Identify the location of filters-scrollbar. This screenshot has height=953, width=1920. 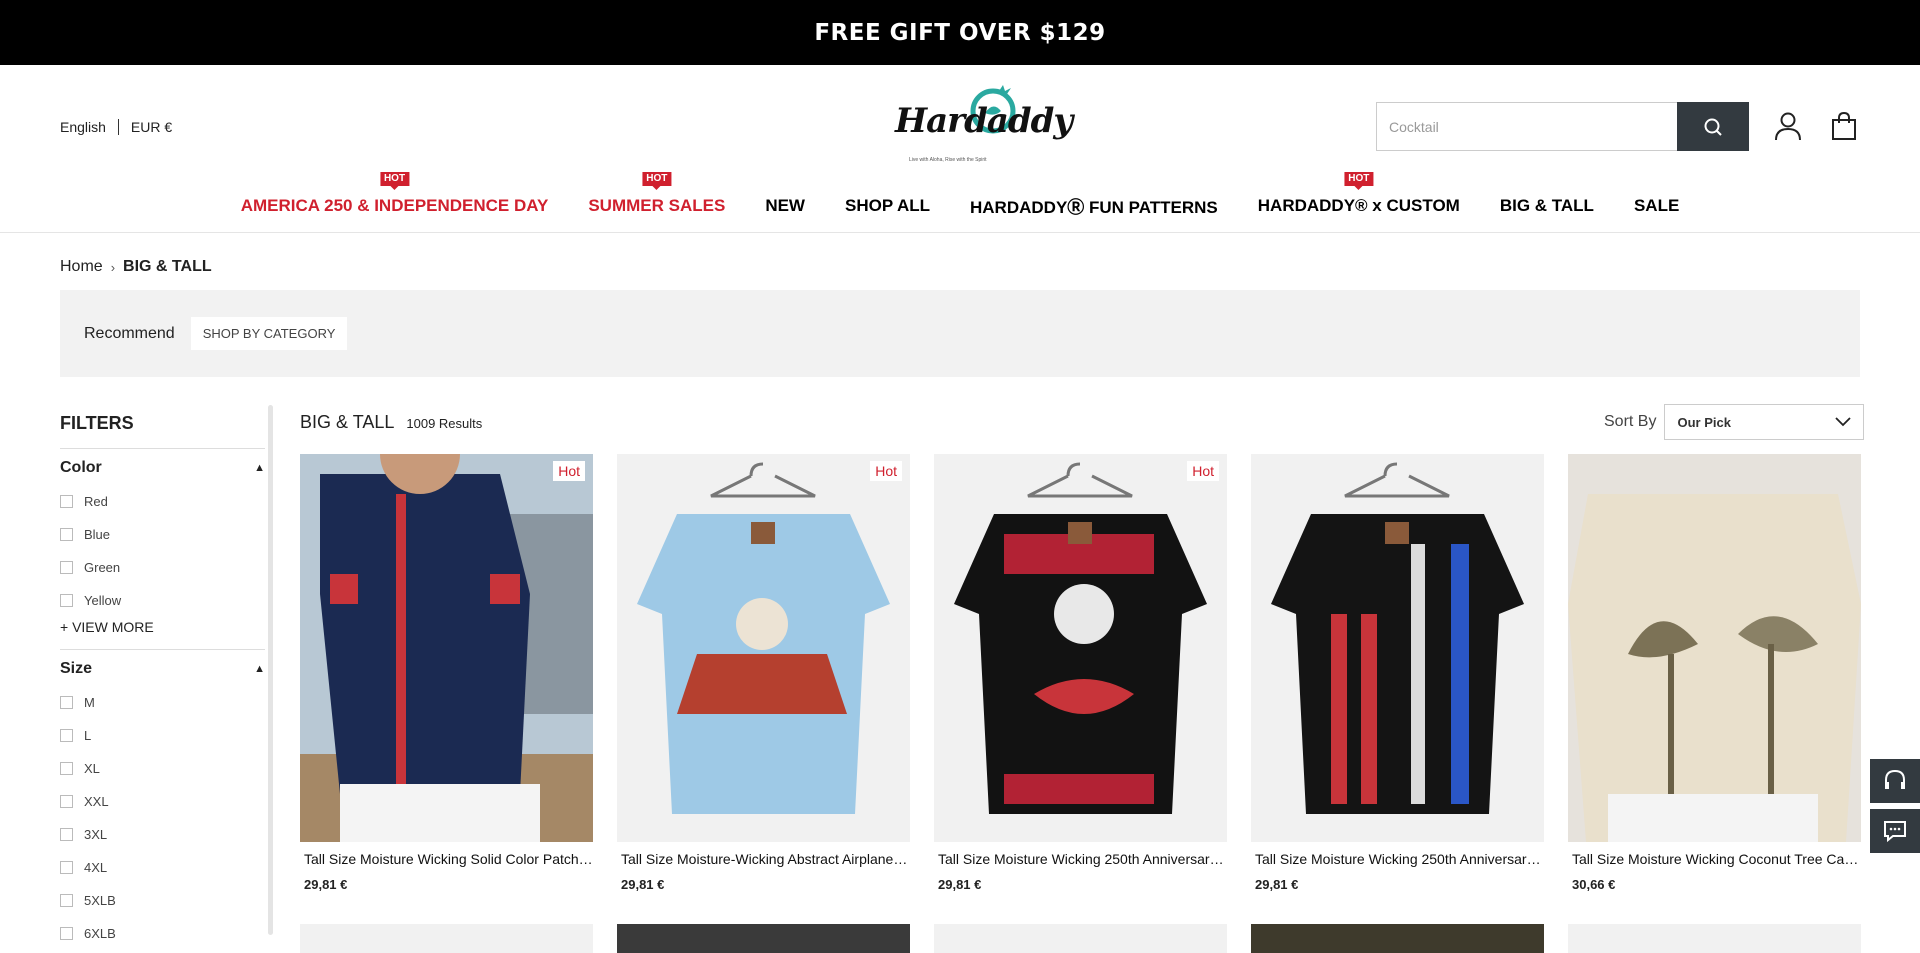
(270, 670).